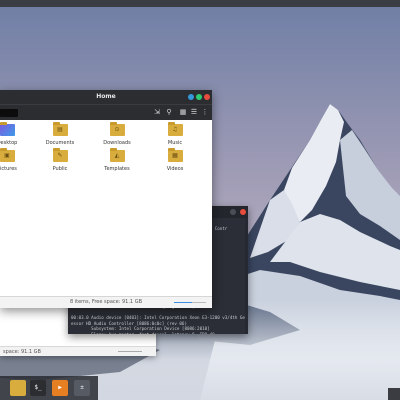  What do you see at coordinates (60, 164) in the screenshot?
I see `file-item: ✎ Public` at bounding box center [60, 164].